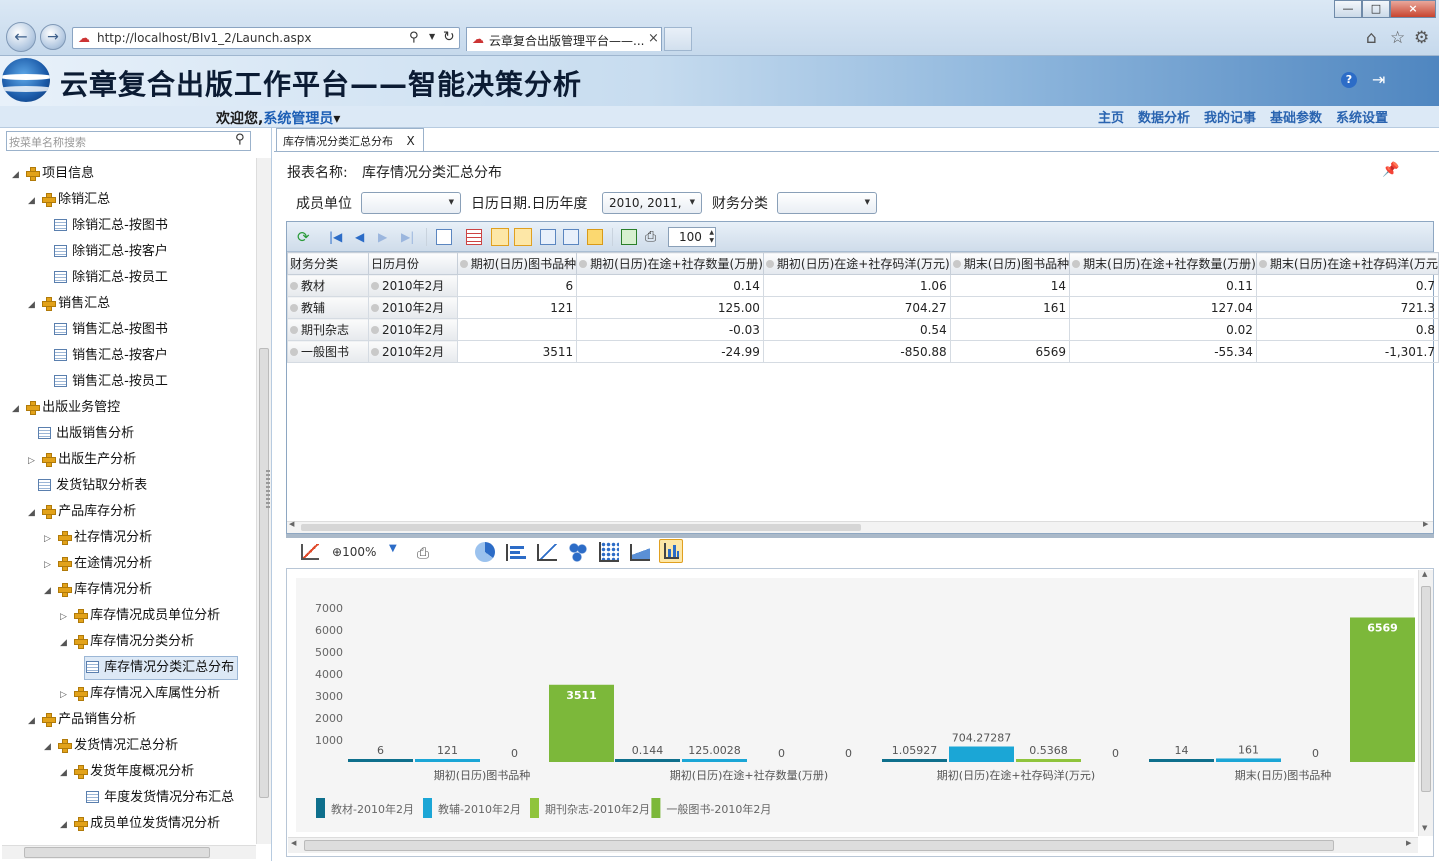 Image resolution: width=1439 pixels, height=861 pixels. I want to click on table-row: 教材 2010年2月 6 0.14 1.06 14 0.11 0.7, so click(862, 285).